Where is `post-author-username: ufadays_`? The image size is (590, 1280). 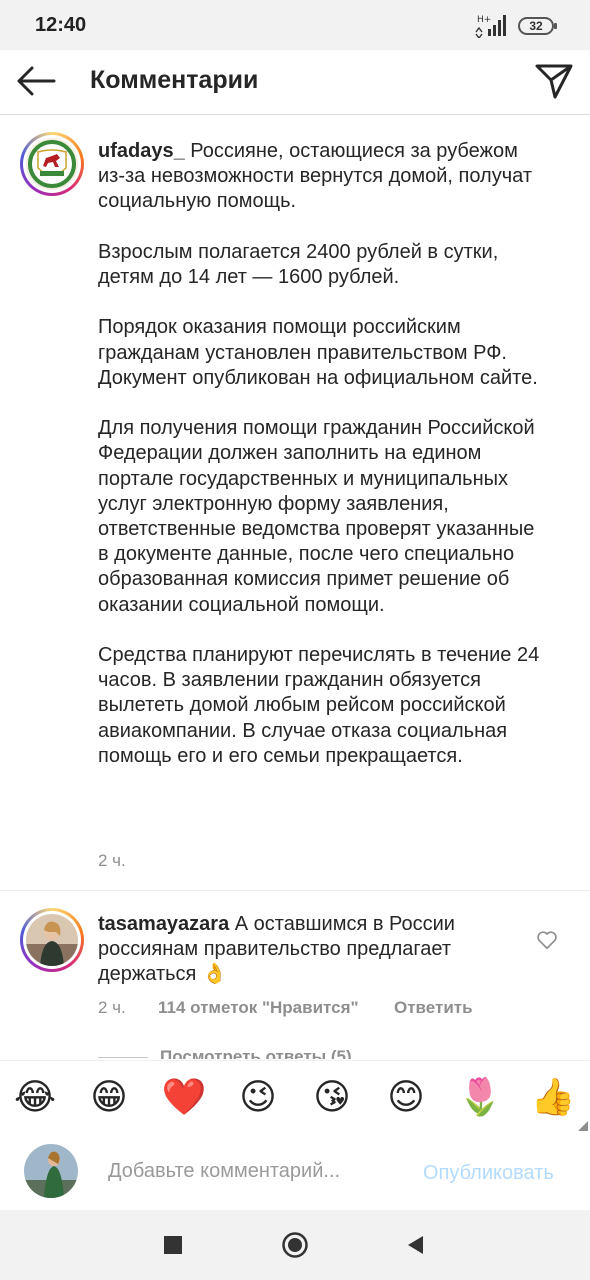 post-author-username: ufadays_ is located at coordinates (141, 151).